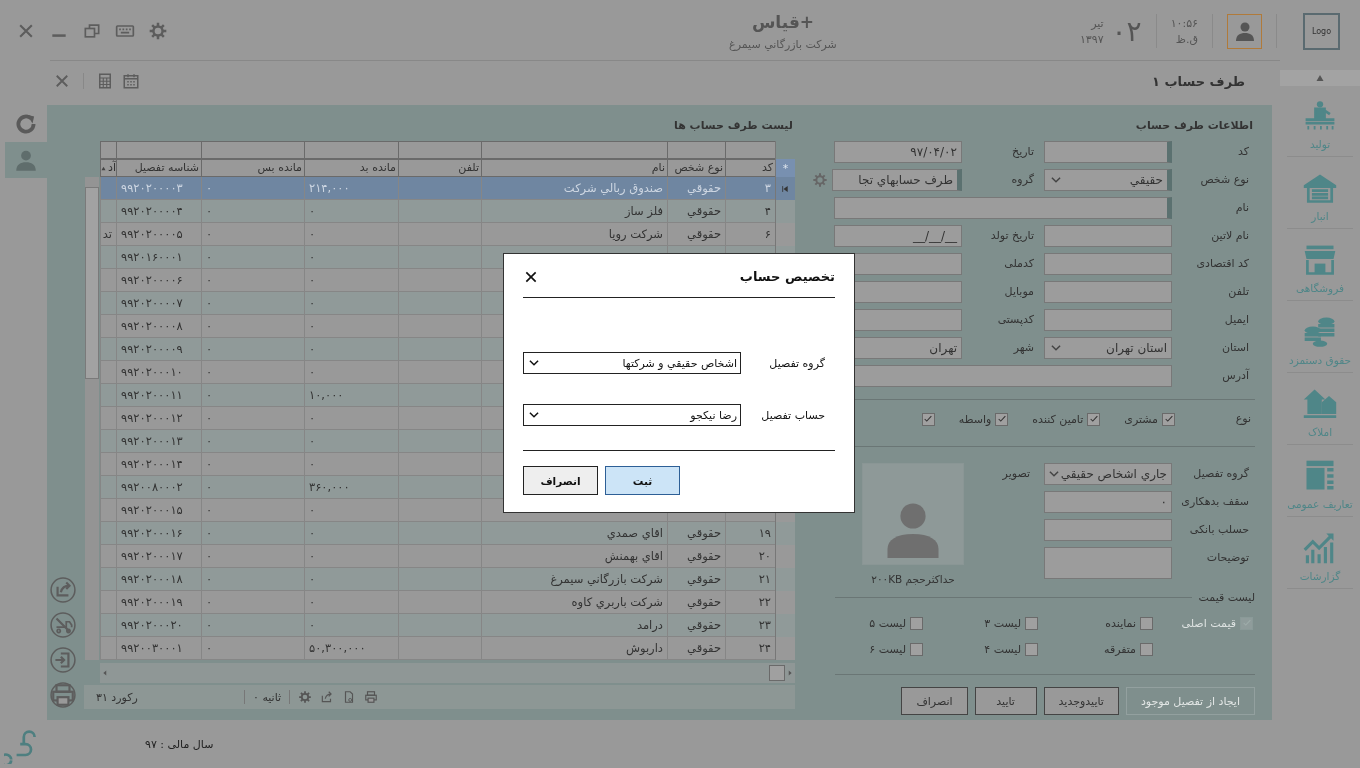 The width and height of the screenshot is (1360, 768). What do you see at coordinates (117, 697) in the screenshot?
I see `record-count: ۳۱ ركورد` at bounding box center [117, 697].